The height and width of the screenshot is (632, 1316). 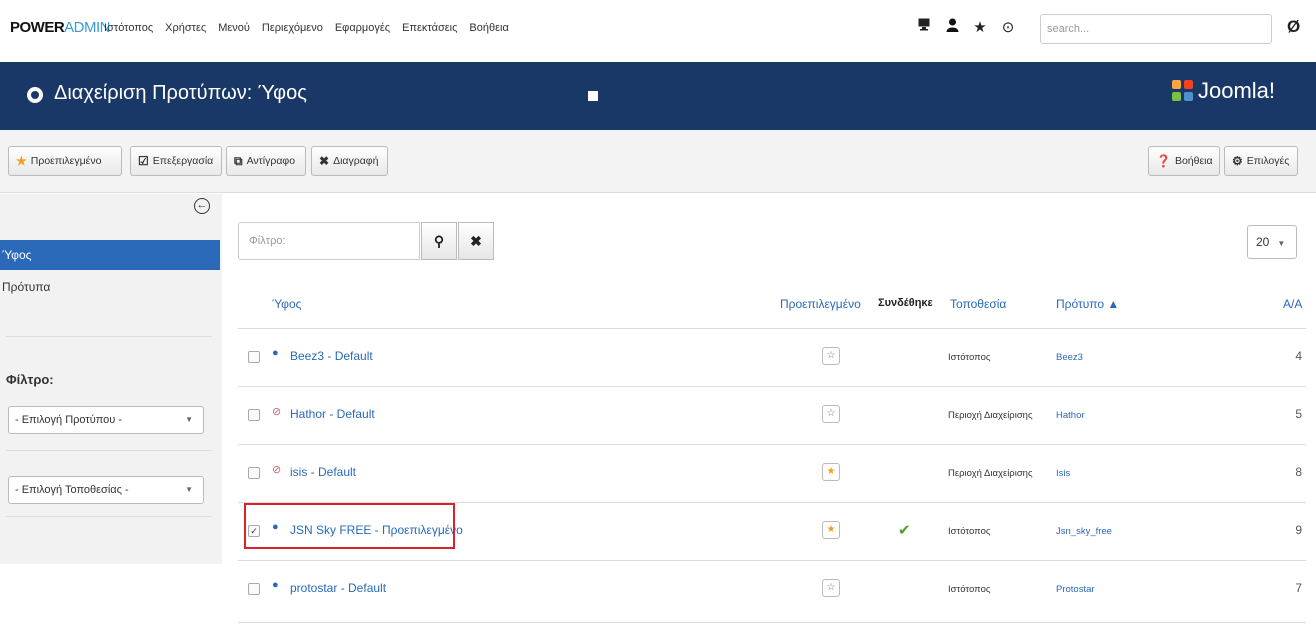 What do you see at coordinates (1261, 161) in the screenshot?
I see `options-button: ⚙ Επιλογές` at bounding box center [1261, 161].